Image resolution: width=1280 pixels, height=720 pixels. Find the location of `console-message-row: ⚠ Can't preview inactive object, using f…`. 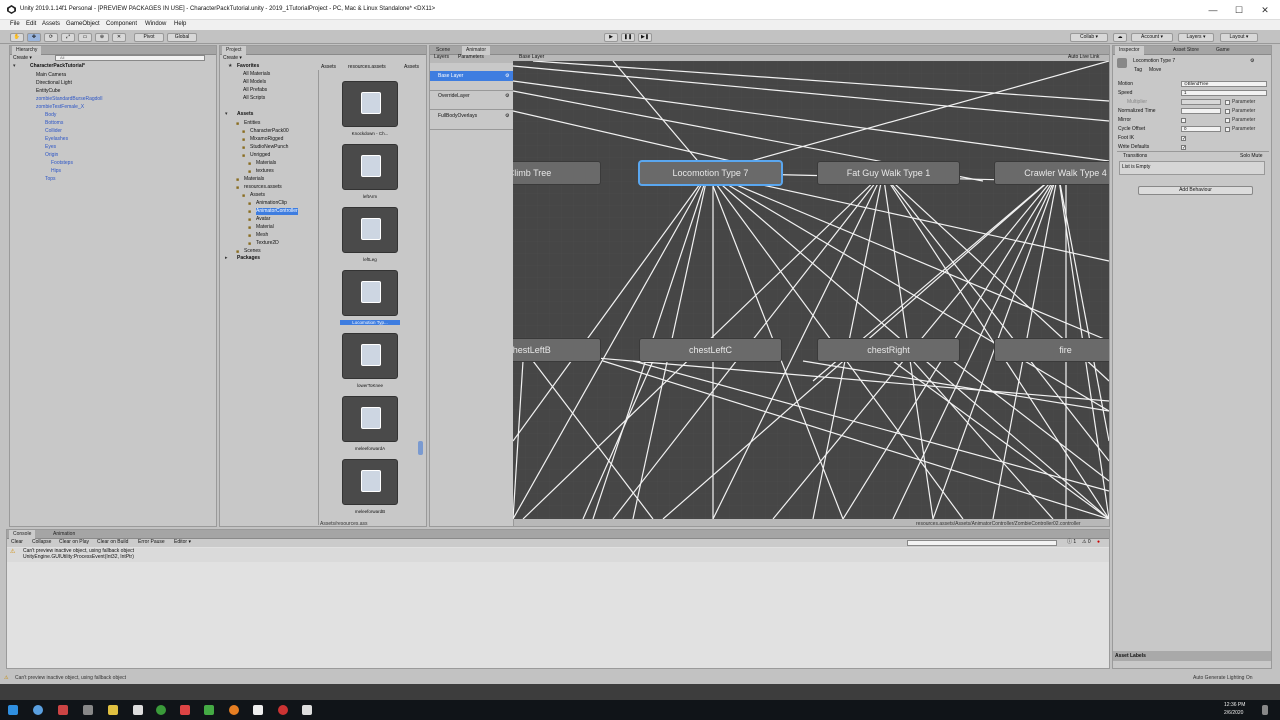

console-message-row: ⚠ Can't preview inactive object, using f… is located at coordinates (558, 555).